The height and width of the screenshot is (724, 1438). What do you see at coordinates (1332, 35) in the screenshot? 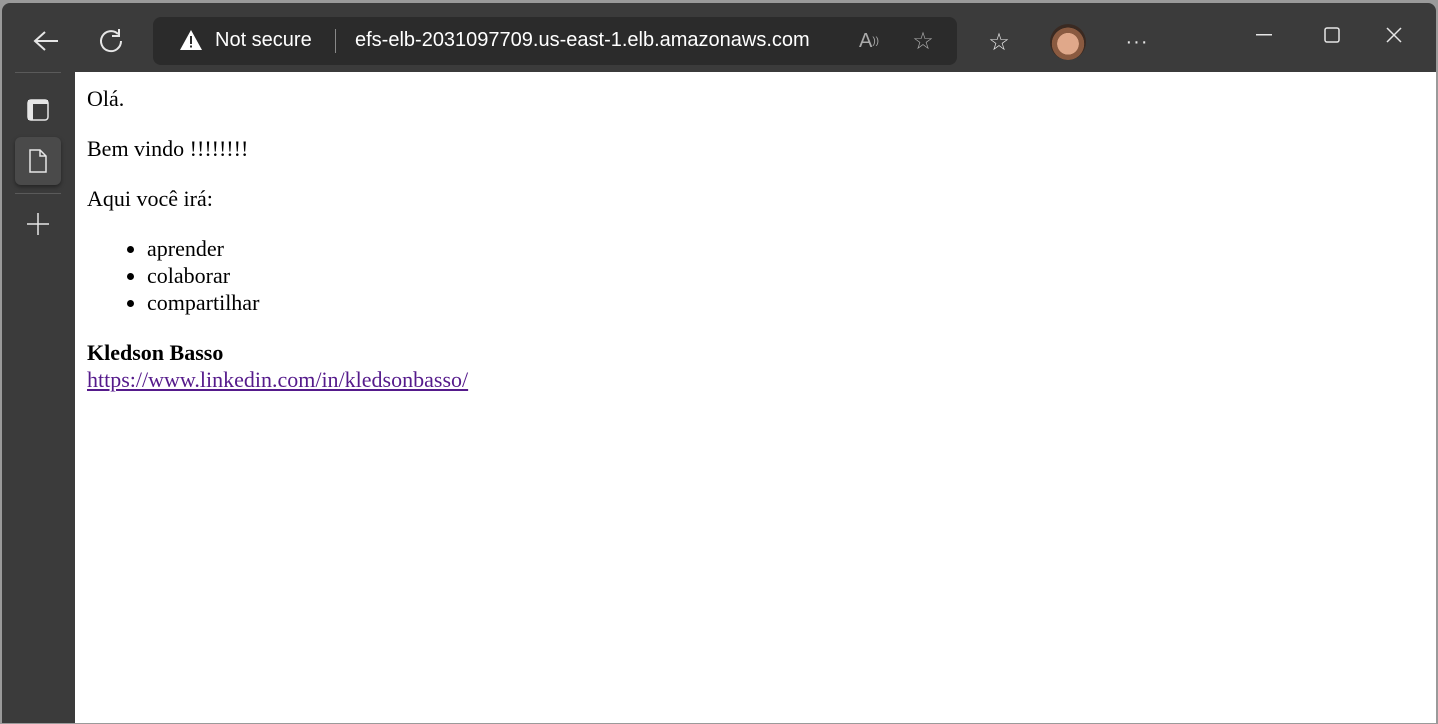
I see `maximize-icon` at bounding box center [1332, 35].